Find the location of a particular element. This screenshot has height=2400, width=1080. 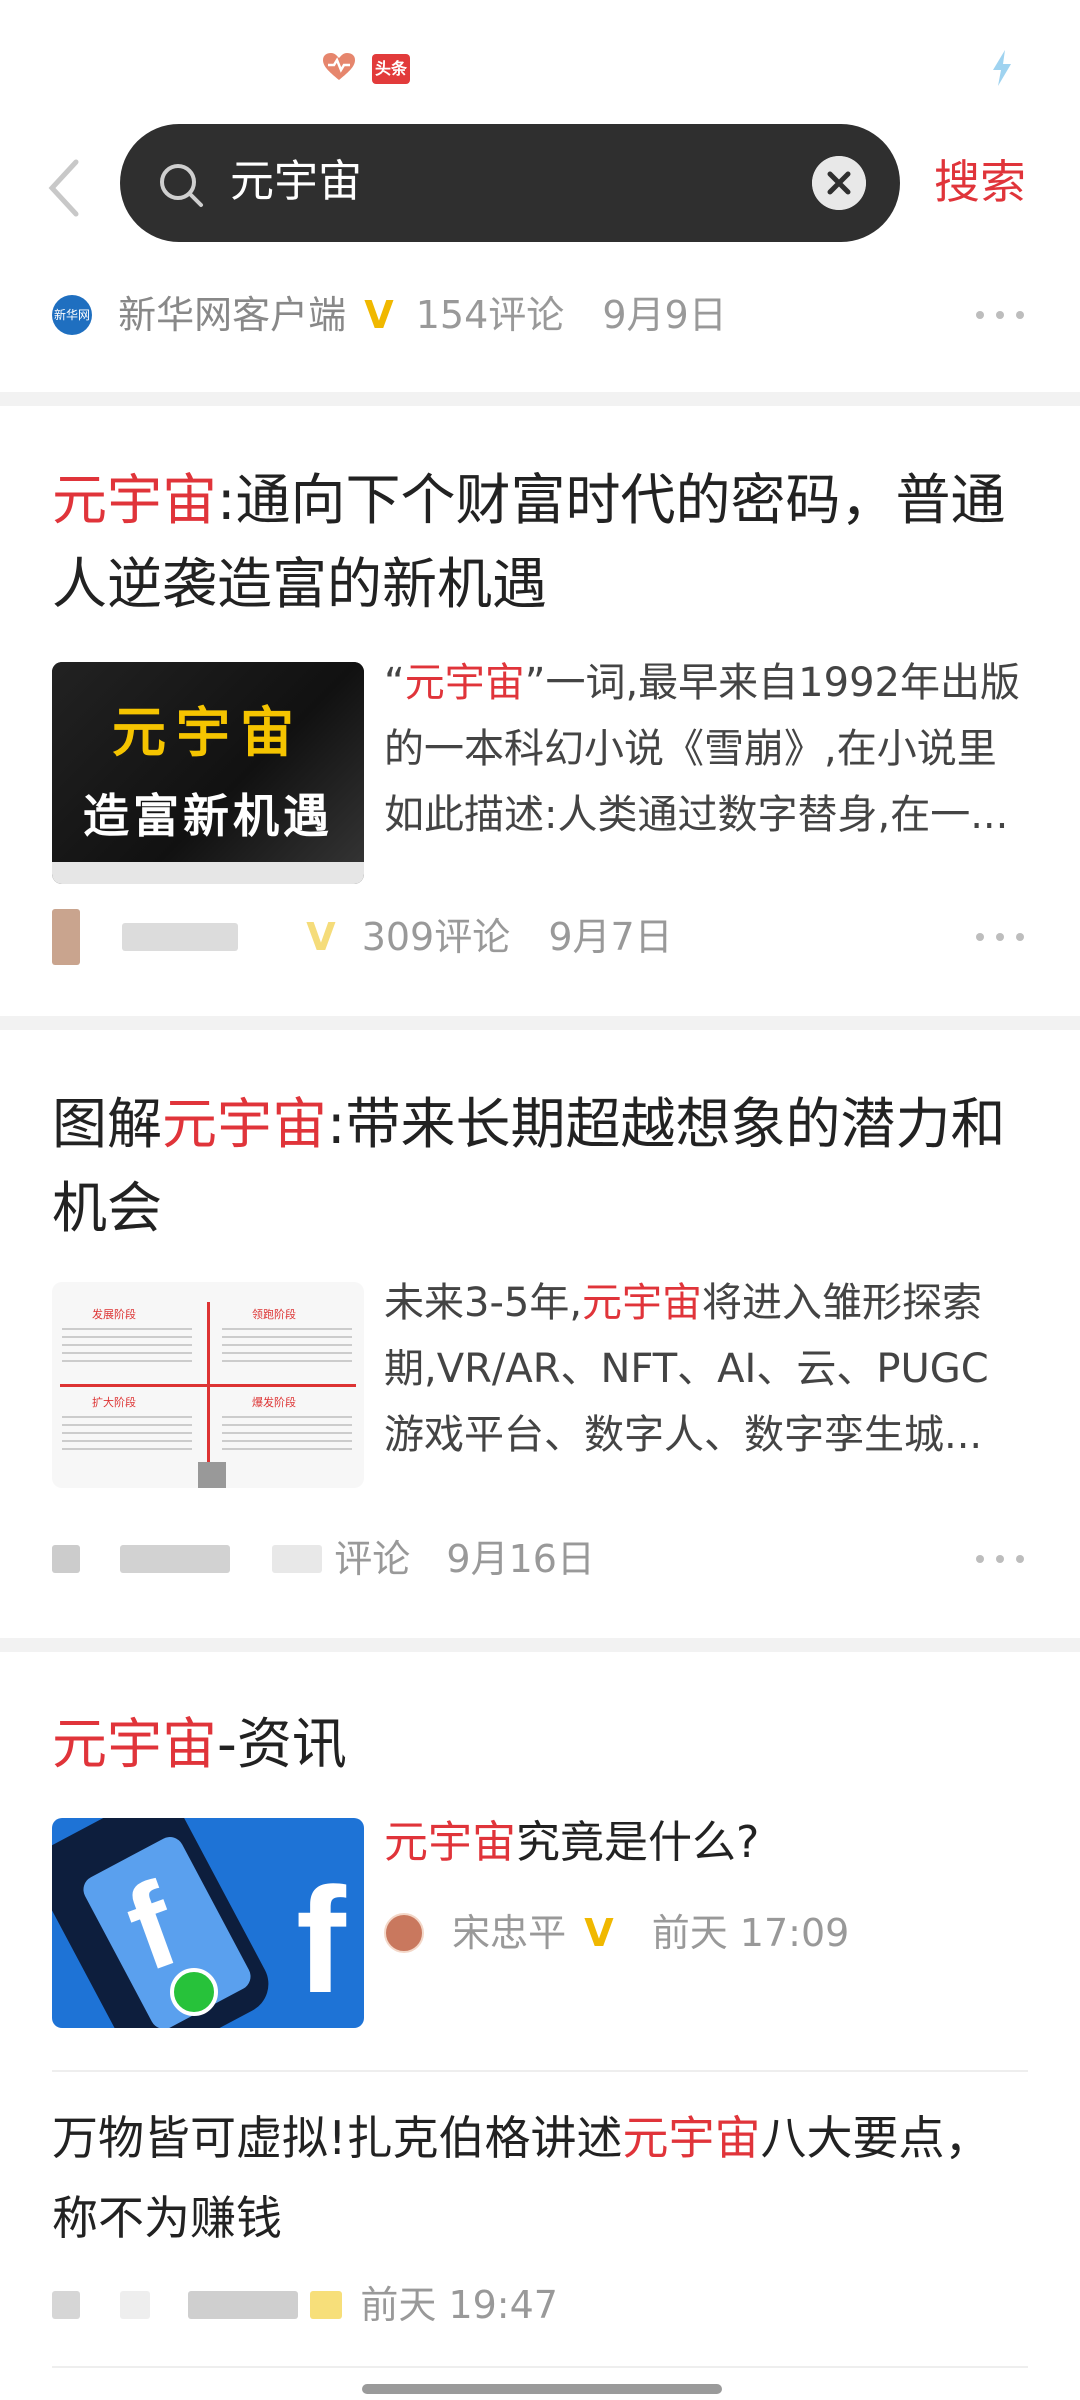

publish-time: 前天 19:47 is located at coordinates (459, 2304).